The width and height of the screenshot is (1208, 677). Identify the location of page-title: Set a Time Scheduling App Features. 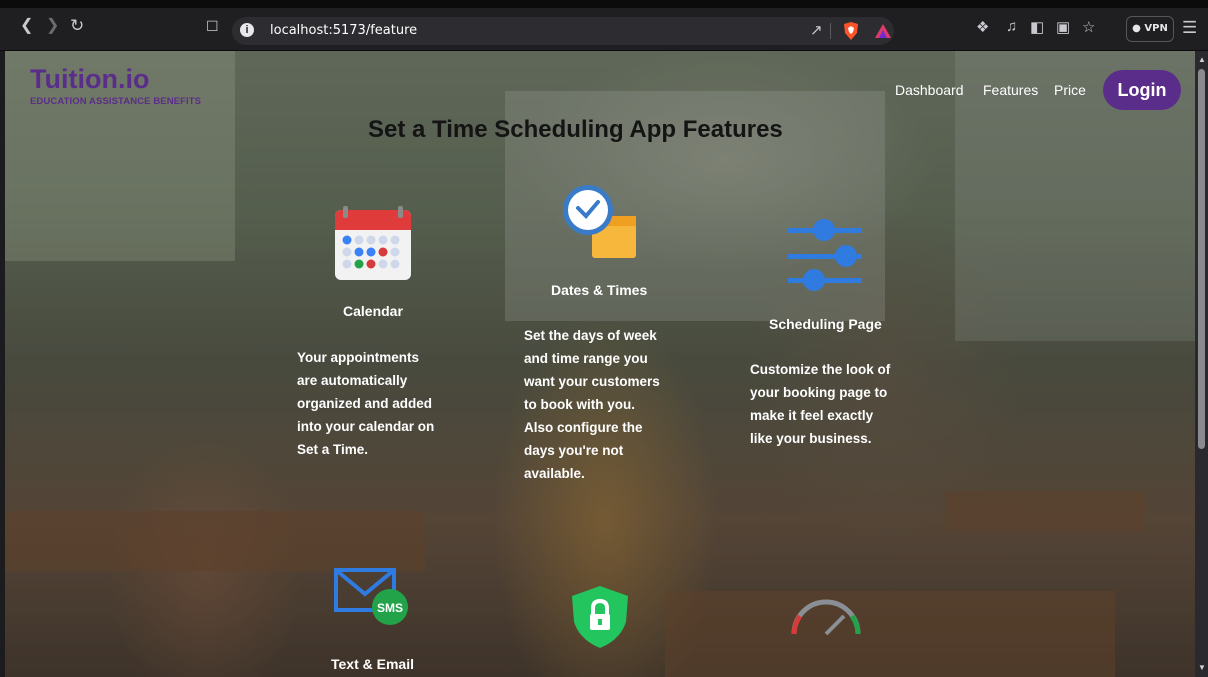
(575, 129).